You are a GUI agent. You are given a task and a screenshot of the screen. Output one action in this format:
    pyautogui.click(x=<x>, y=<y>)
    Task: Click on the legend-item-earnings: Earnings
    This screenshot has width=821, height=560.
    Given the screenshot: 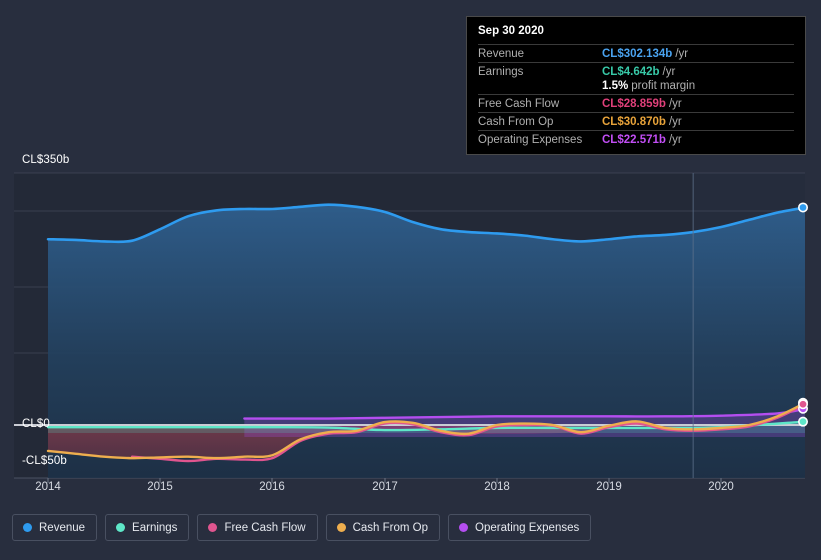 What is the action you would take?
    pyautogui.click(x=147, y=527)
    